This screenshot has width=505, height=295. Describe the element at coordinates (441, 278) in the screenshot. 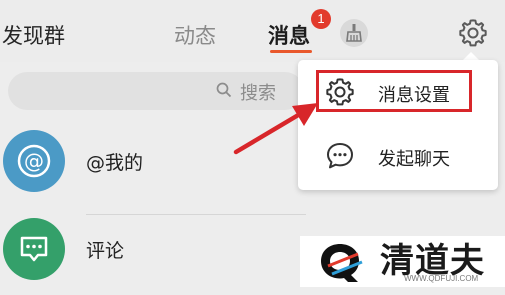

I see `watermark-url: WWW.QDFUJI.COM` at that location.